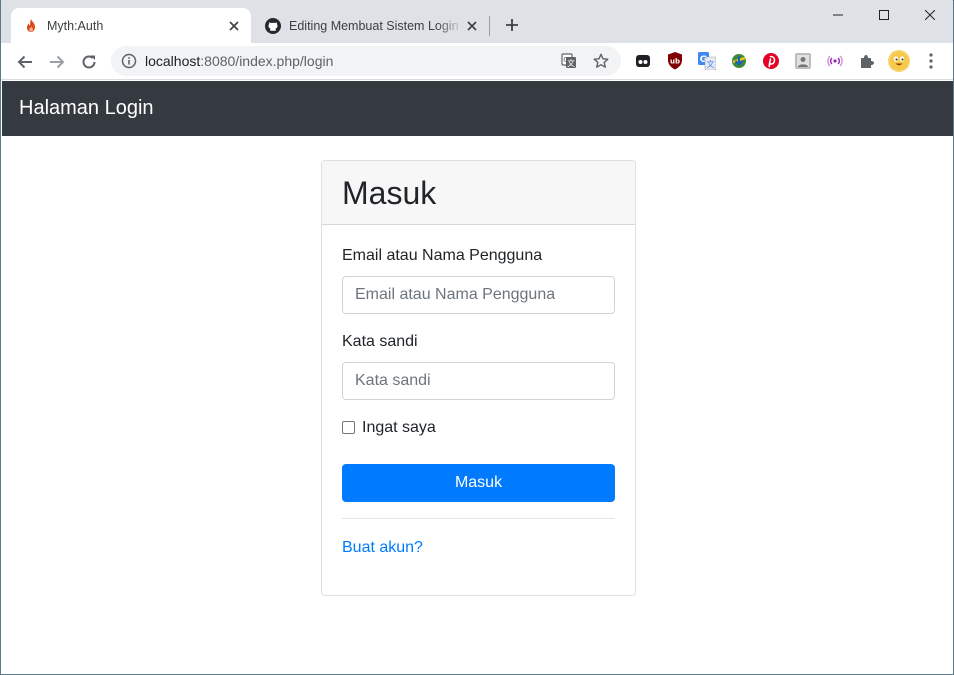  What do you see at coordinates (86, 108) in the screenshot?
I see `navbar-brand: Halaman Login` at bounding box center [86, 108].